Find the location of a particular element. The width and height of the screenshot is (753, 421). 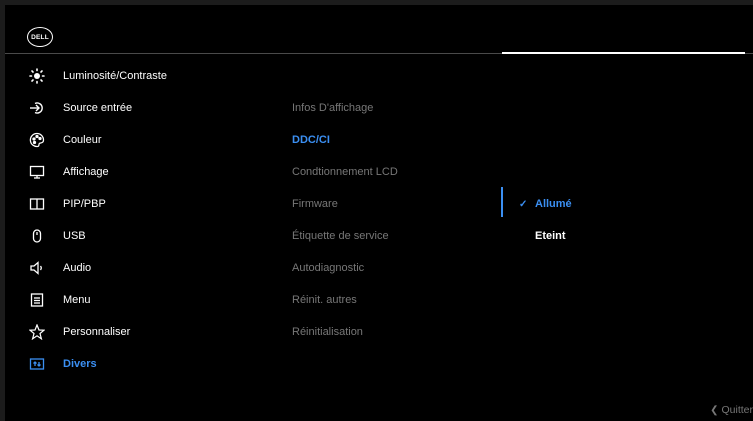

color-palette-icon is located at coordinates (37, 140).